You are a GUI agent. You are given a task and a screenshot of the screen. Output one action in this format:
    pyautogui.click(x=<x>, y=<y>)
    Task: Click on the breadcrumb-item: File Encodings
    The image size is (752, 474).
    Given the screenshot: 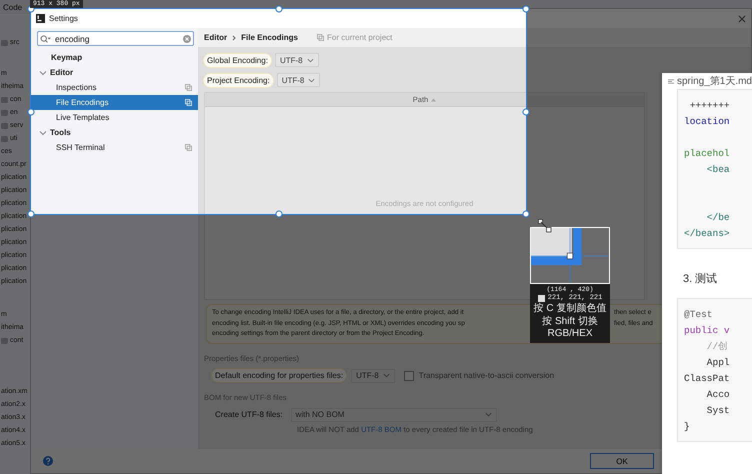 What is the action you would take?
    pyautogui.click(x=269, y=37)
    